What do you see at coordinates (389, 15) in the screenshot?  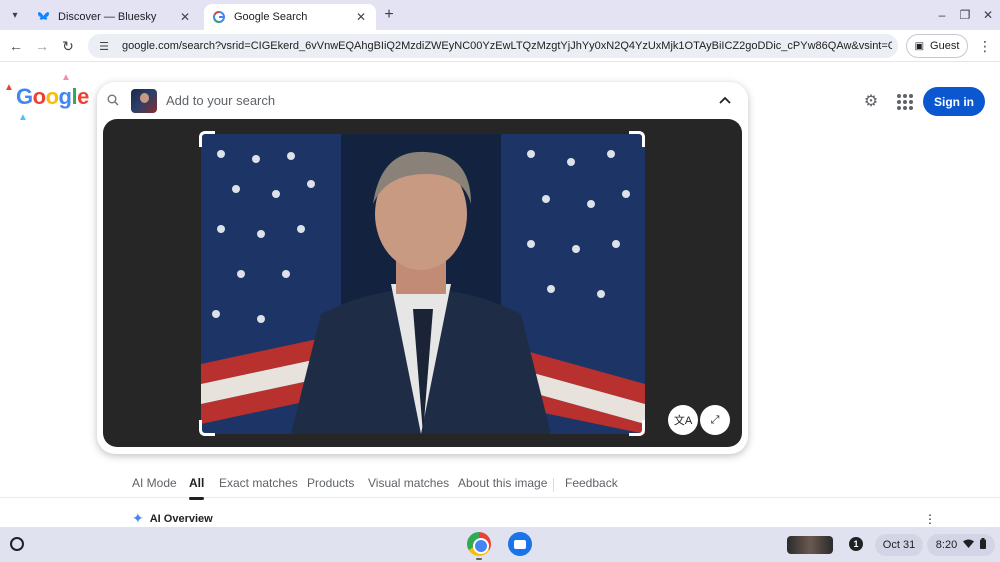 I see `new-tab-icon: +` at bounding box center [389, 15].